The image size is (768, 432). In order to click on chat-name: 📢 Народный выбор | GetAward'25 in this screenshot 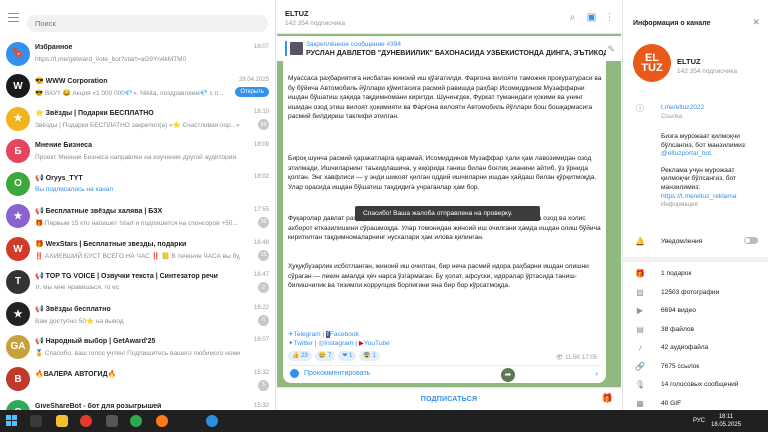, I will do `click(95, 342)`.